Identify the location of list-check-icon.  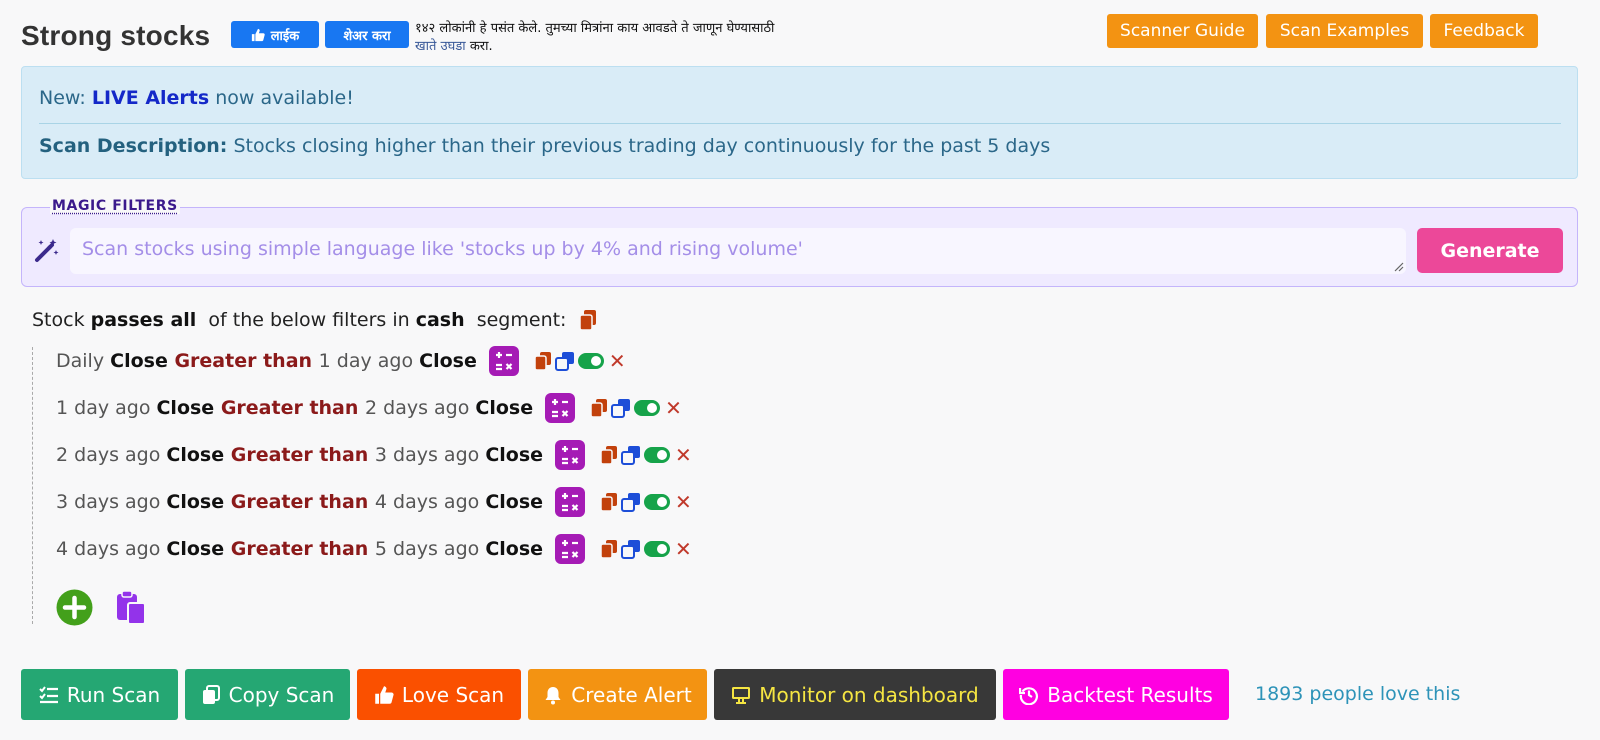
(48, 694).